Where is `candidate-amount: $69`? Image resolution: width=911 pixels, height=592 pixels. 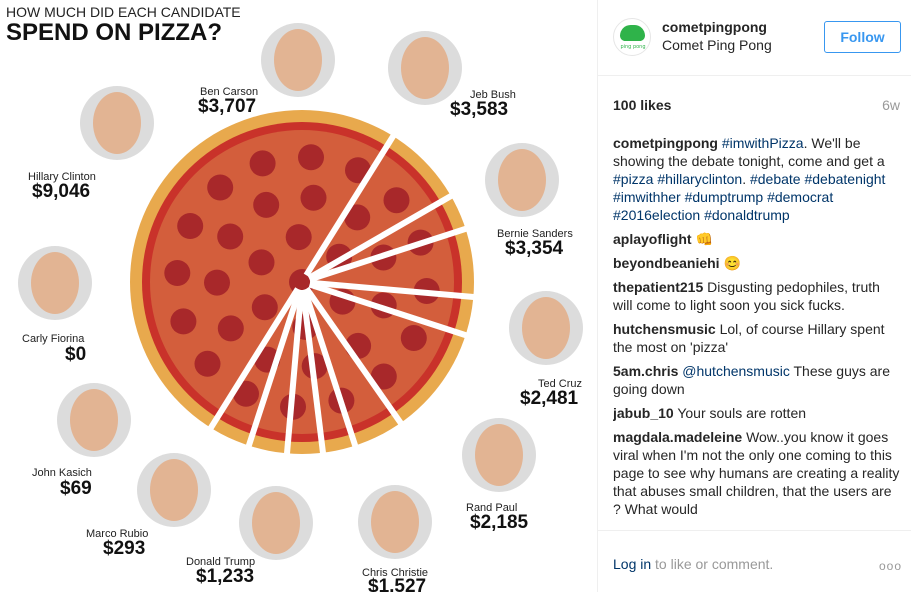
candidate-amount: $69 is located at coordinates (76, 488).